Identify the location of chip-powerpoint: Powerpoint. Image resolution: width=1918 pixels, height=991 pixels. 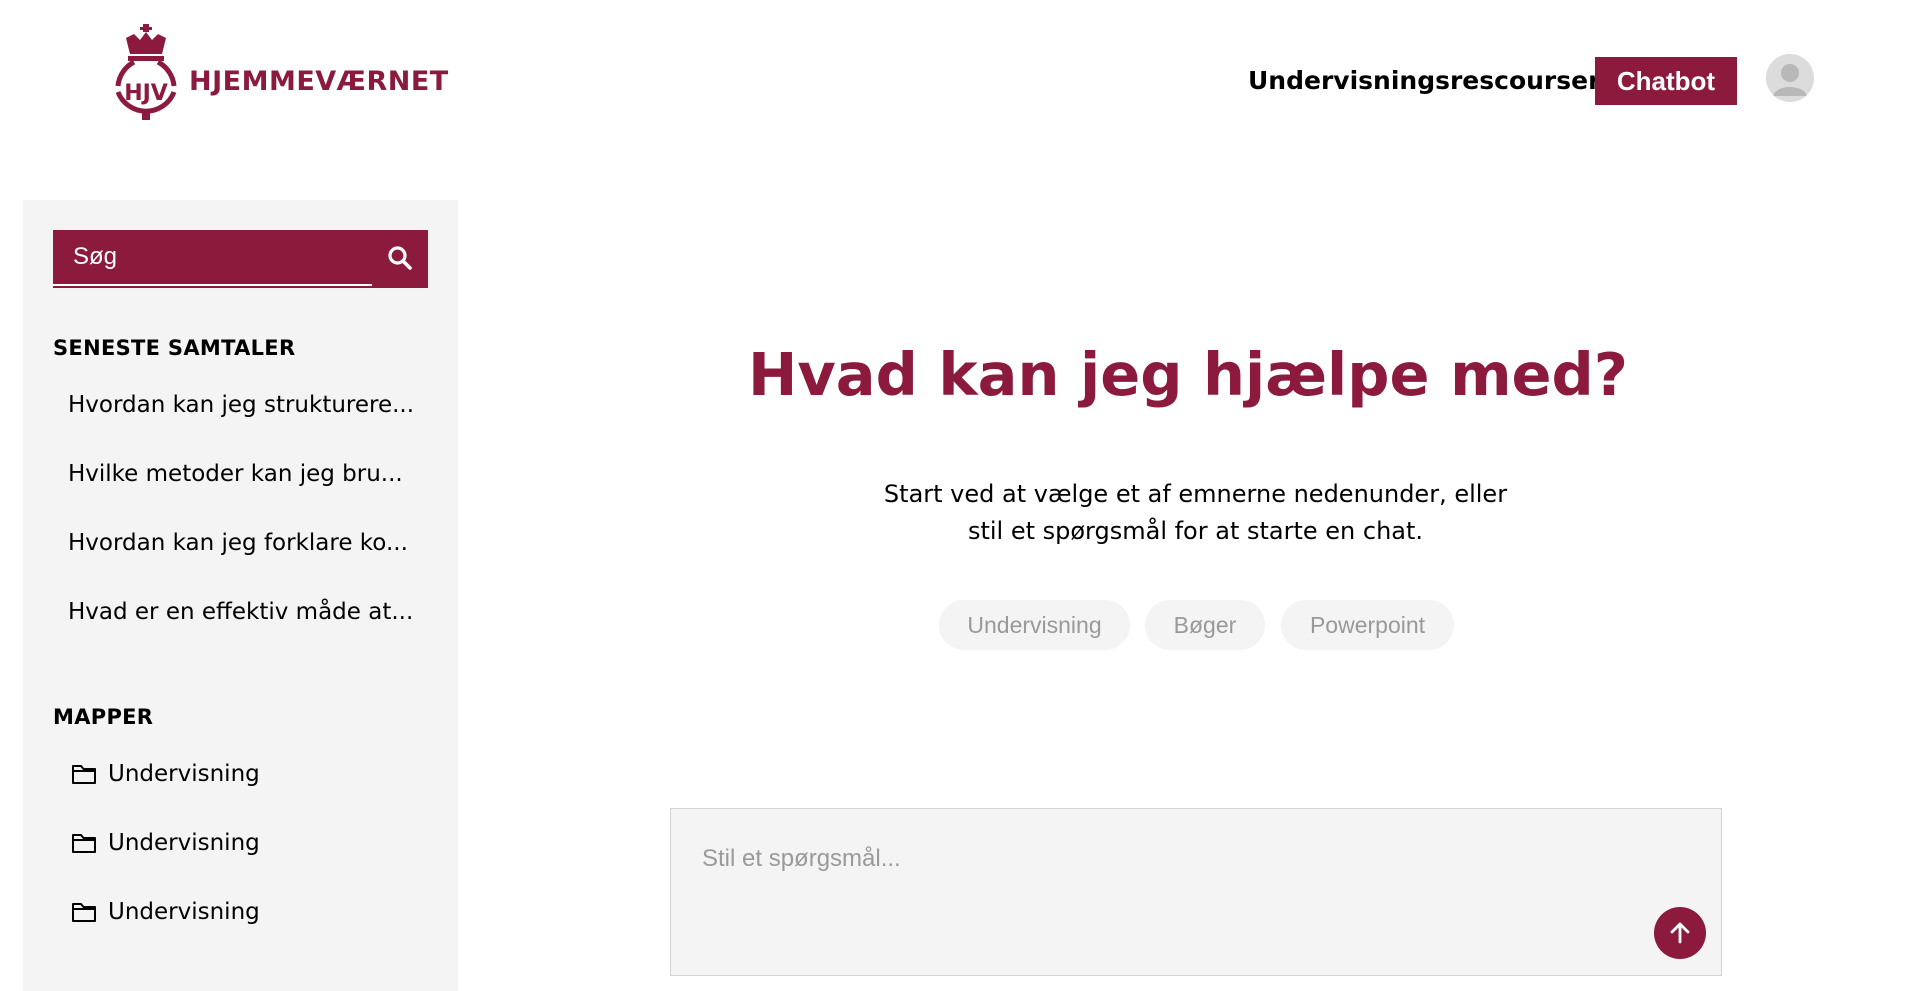
(1367, 625).